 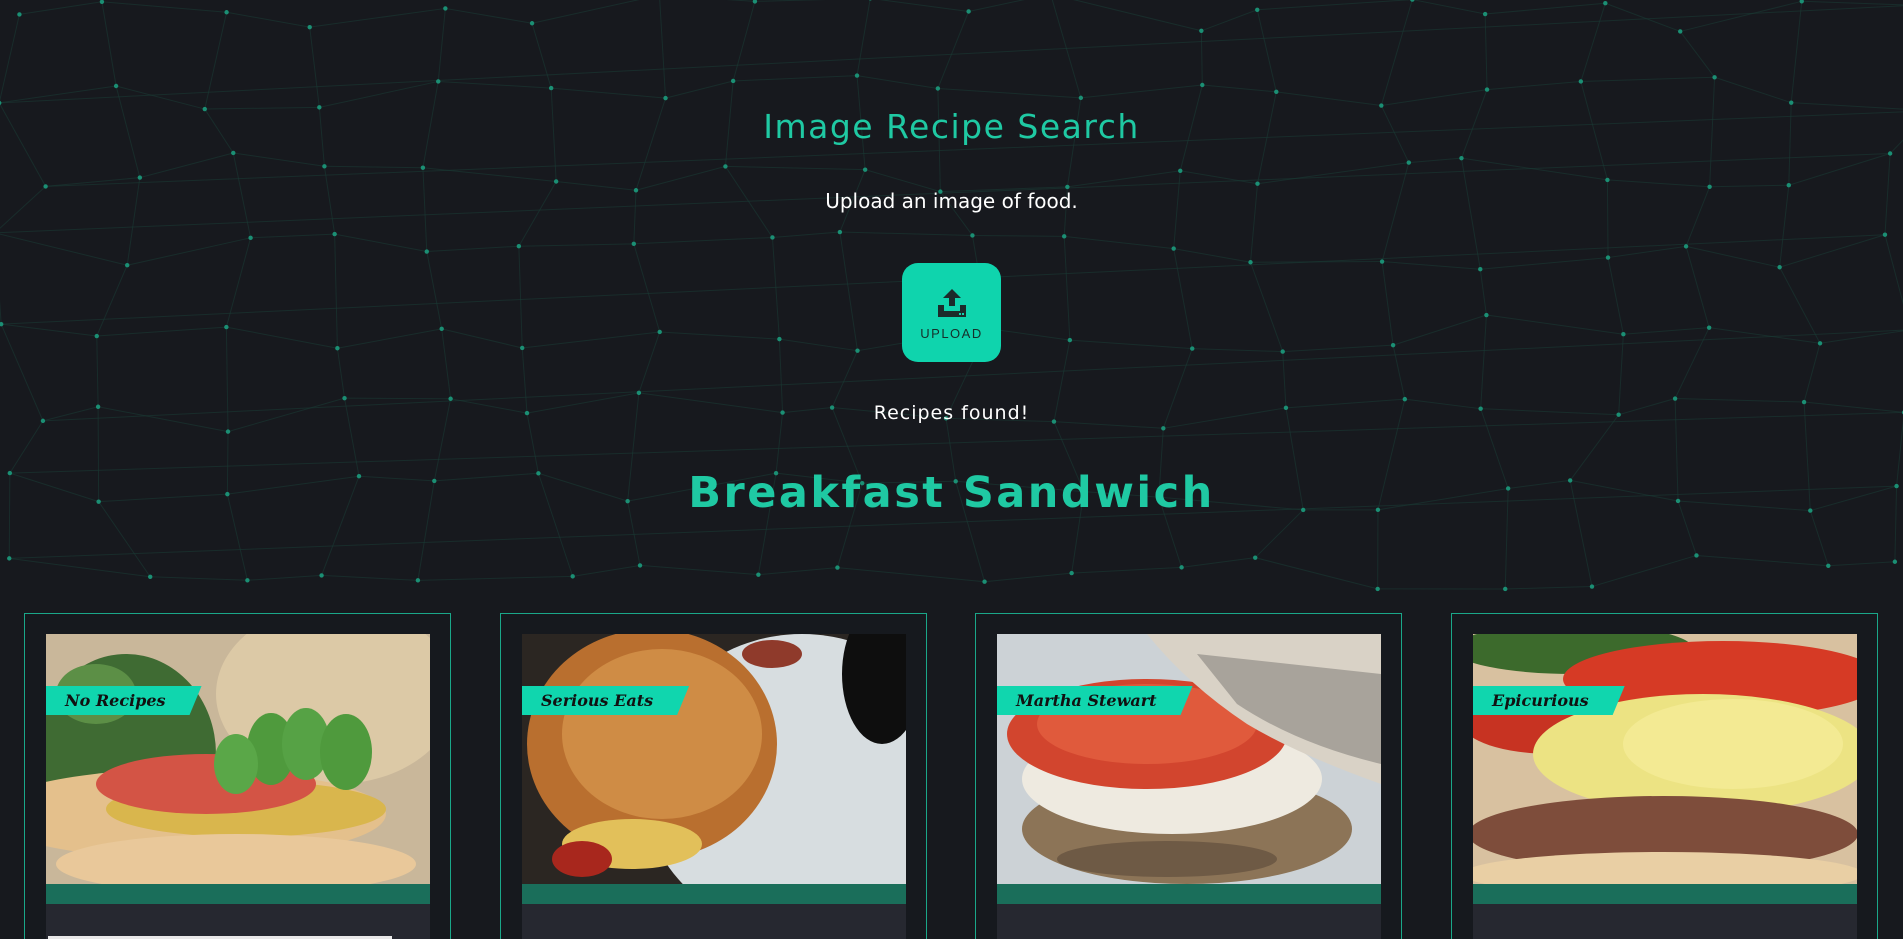 I want to click on recipe-card: Martha Stewart, so click(x=1188, y=776).